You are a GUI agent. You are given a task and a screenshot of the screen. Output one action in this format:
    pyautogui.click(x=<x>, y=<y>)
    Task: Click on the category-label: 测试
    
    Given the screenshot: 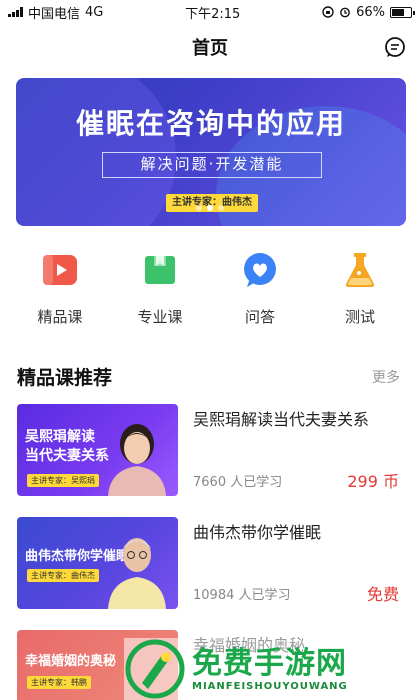 What is the action you would take?
    pyautogui.click(x=359, y=317)
    